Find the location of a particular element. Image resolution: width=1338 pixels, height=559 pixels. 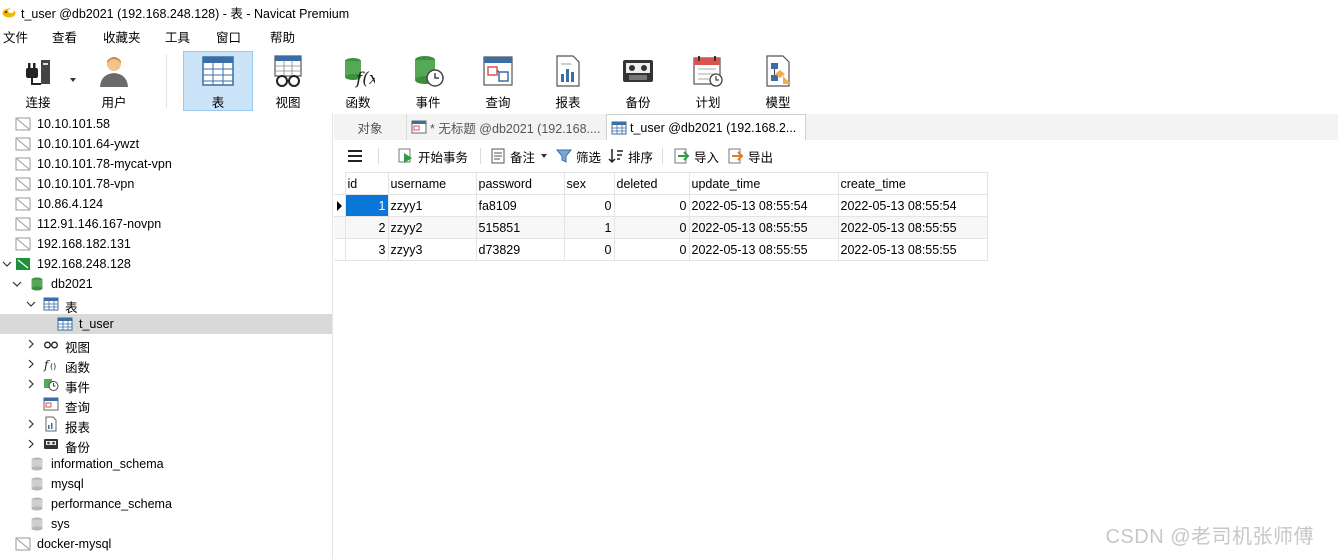

column-header-deleted: deleted is located at coordinates (651, 183).